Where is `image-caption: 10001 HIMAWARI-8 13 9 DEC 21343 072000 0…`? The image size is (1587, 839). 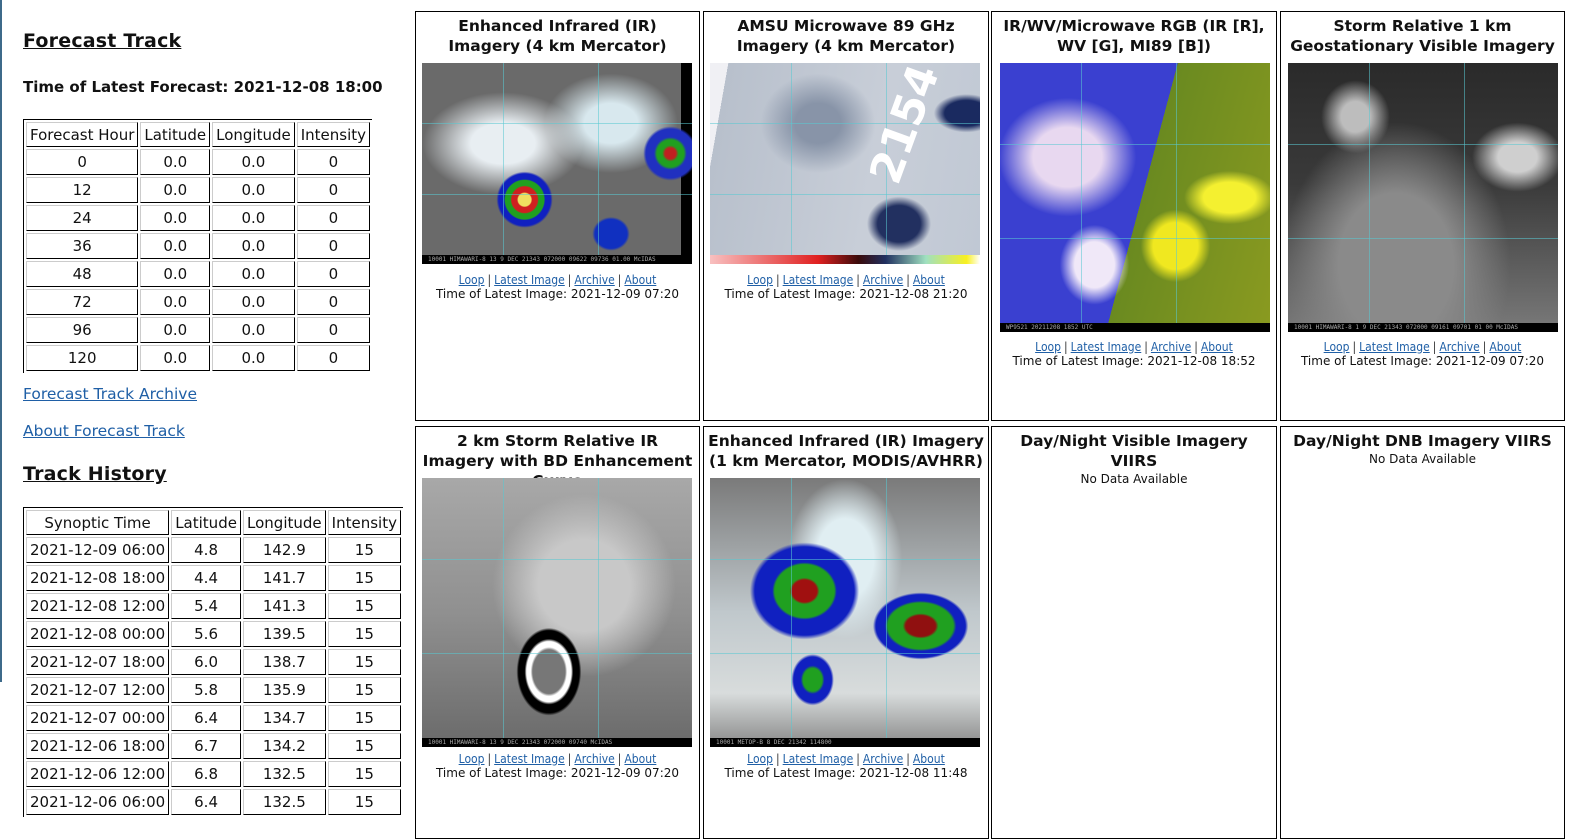
image-caption: 10001 HIMAWARI-8 13 9 DEC 21343 072000 0… is located at coordinates (557, 259).